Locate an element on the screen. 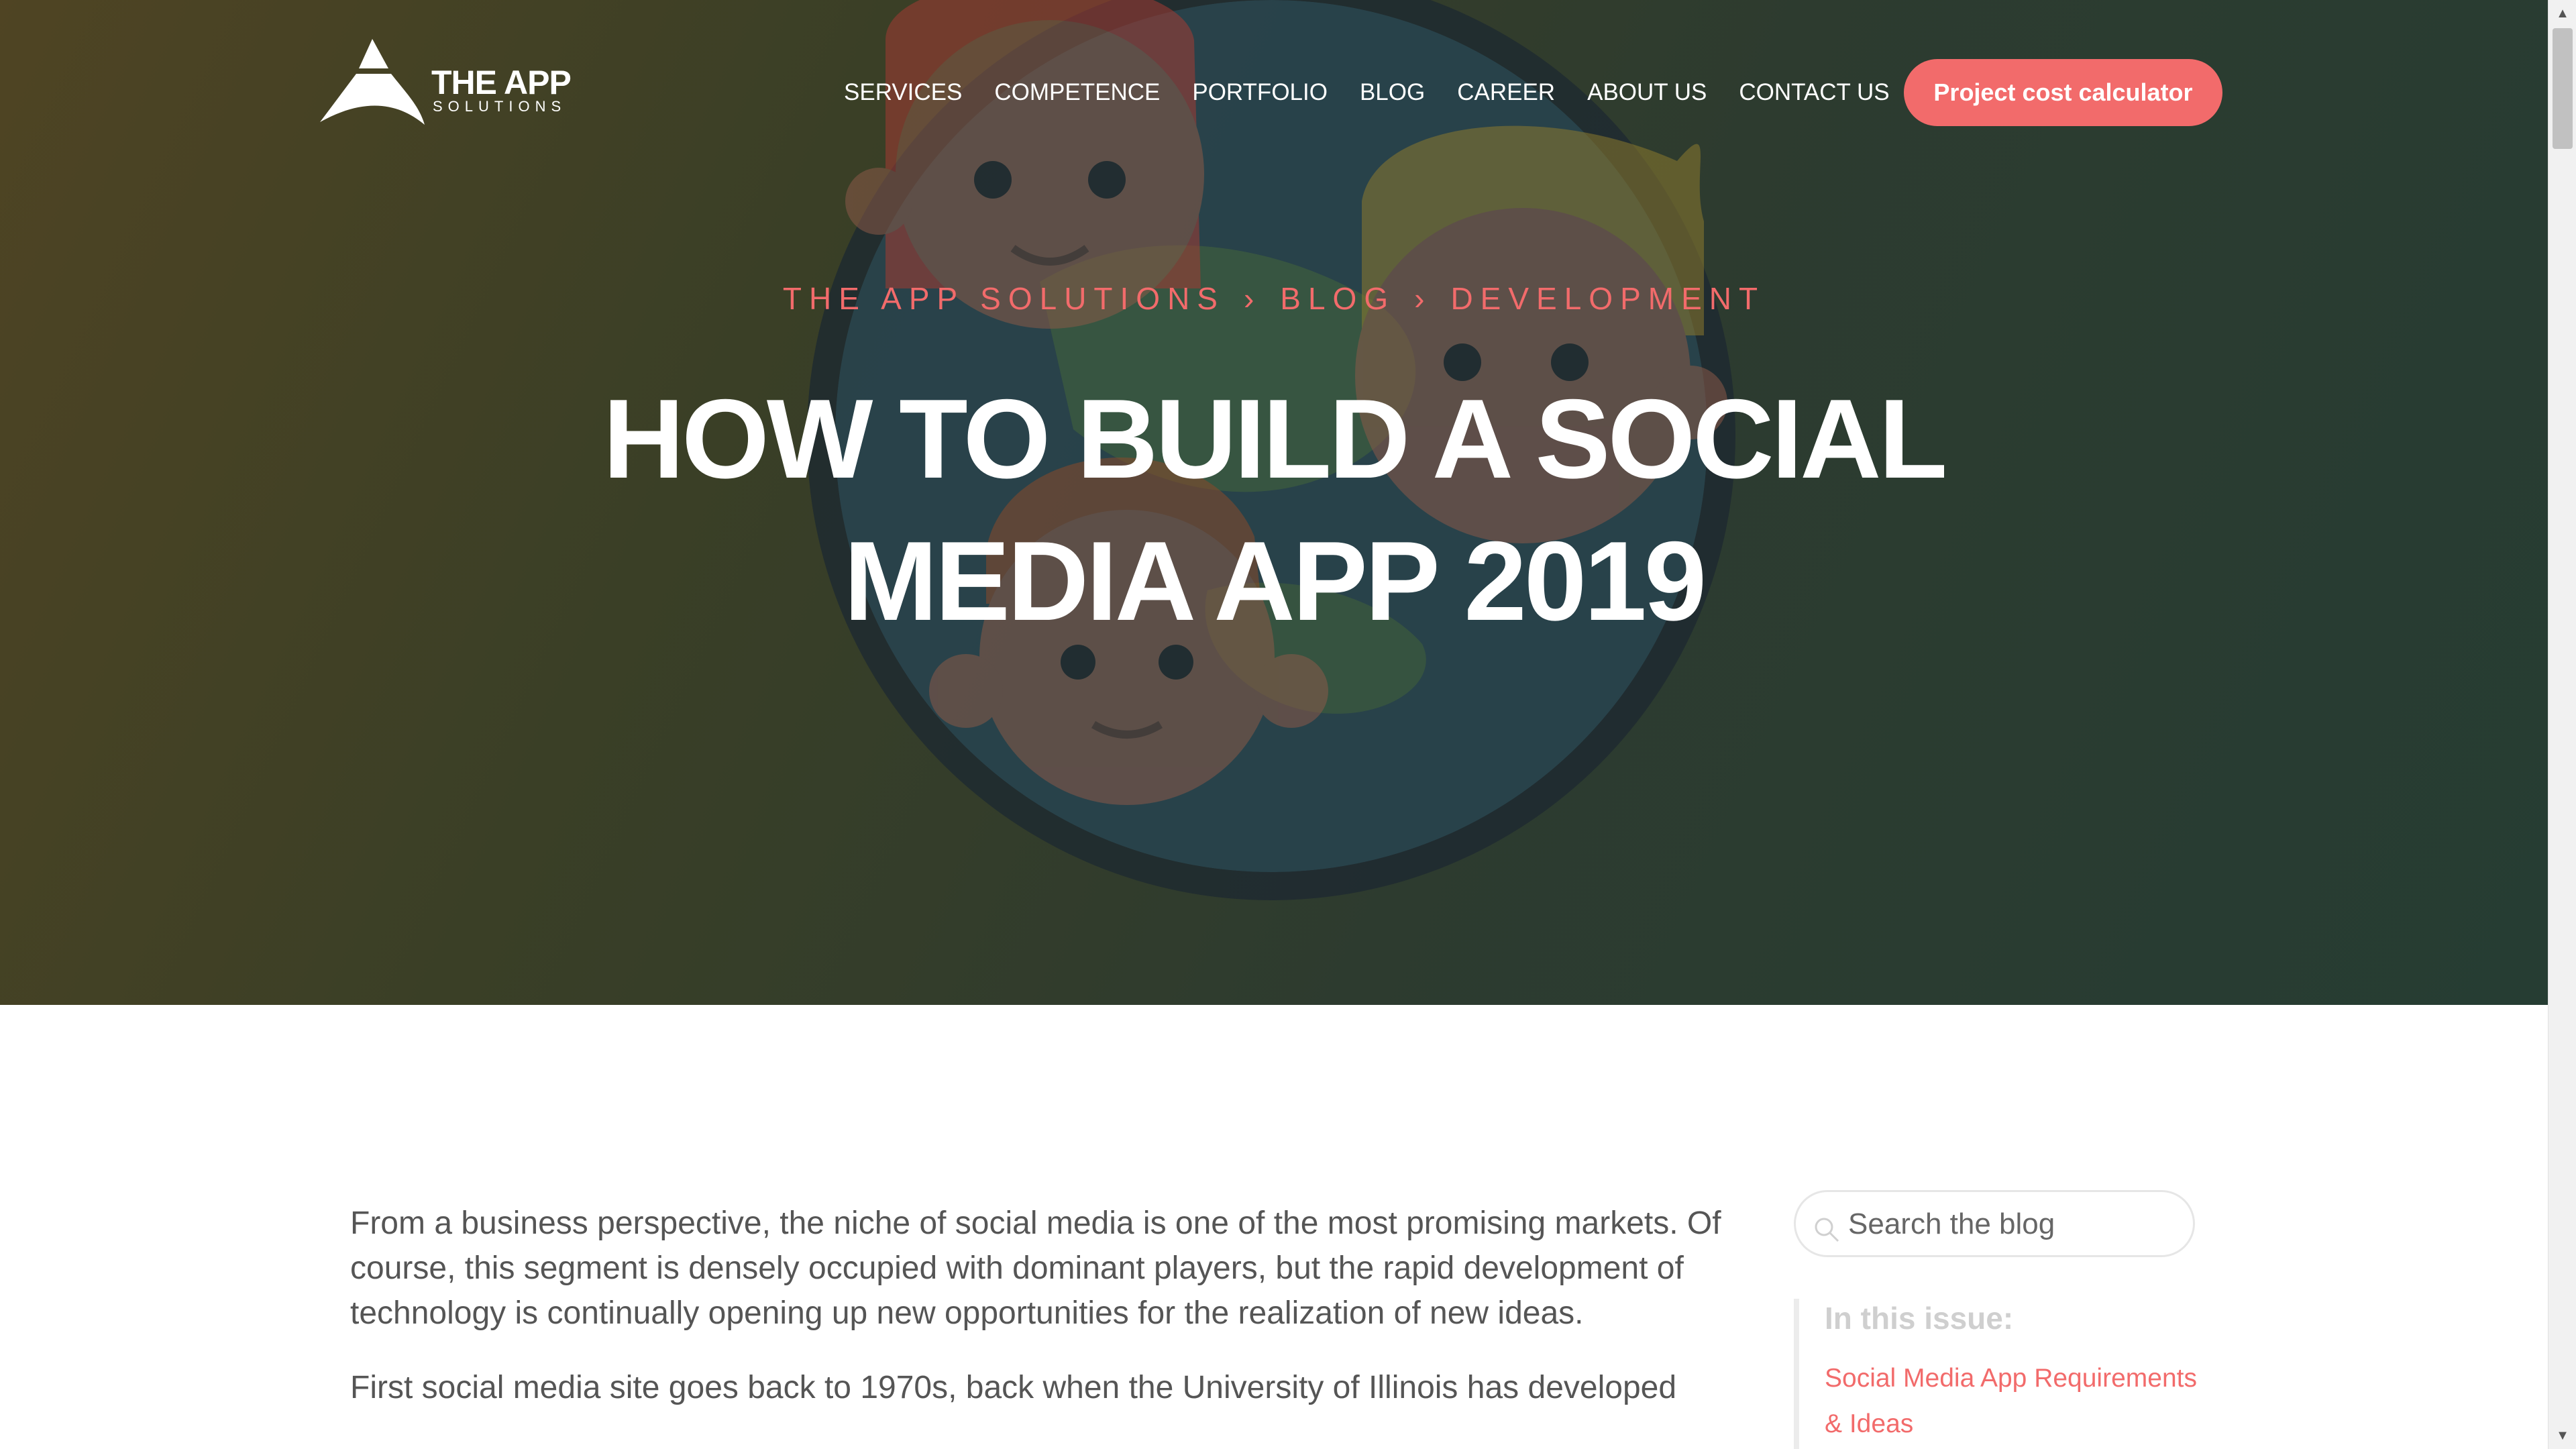 Image resolution: width=2576 pixels, height=1449 pixels. nav-item-portfolio: PORTFOLIO is located at coordinates (1260, 92).